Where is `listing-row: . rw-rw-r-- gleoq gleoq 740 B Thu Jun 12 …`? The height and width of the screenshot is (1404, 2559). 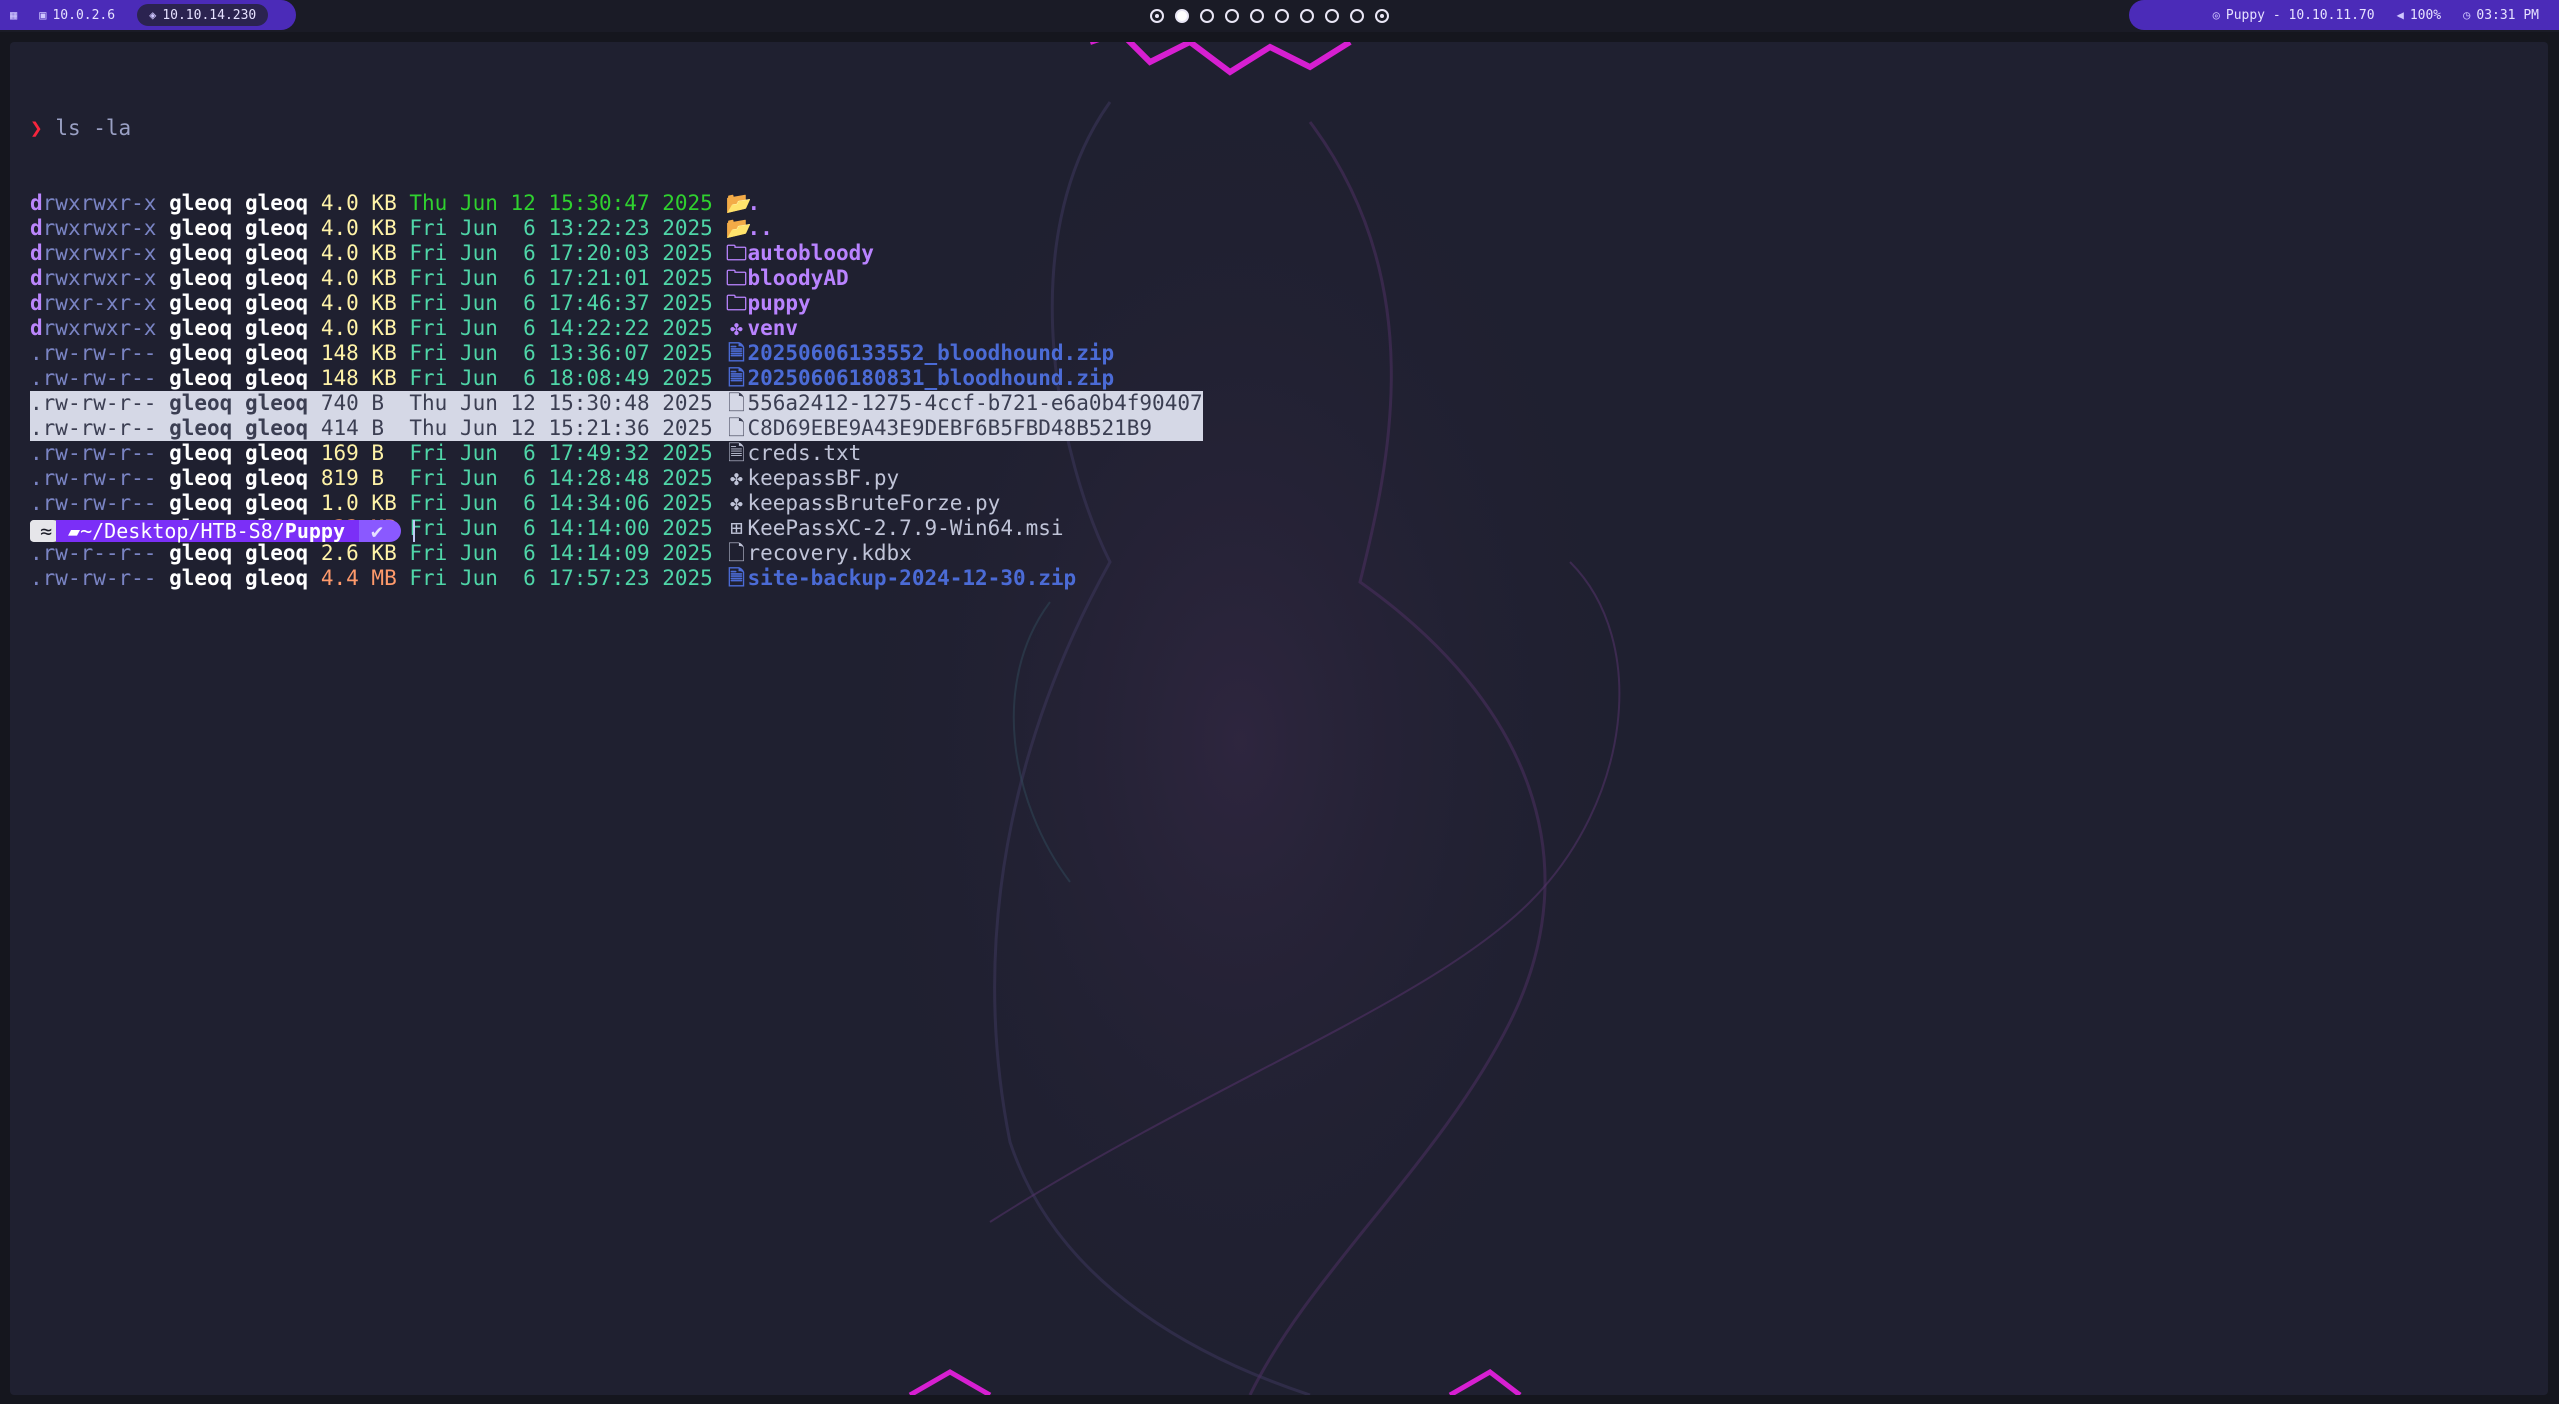 listing-row: . rw-rw-r-- gleoq gleoq 740 B Thu Jun 12 … is located at coordinates (616, 403).